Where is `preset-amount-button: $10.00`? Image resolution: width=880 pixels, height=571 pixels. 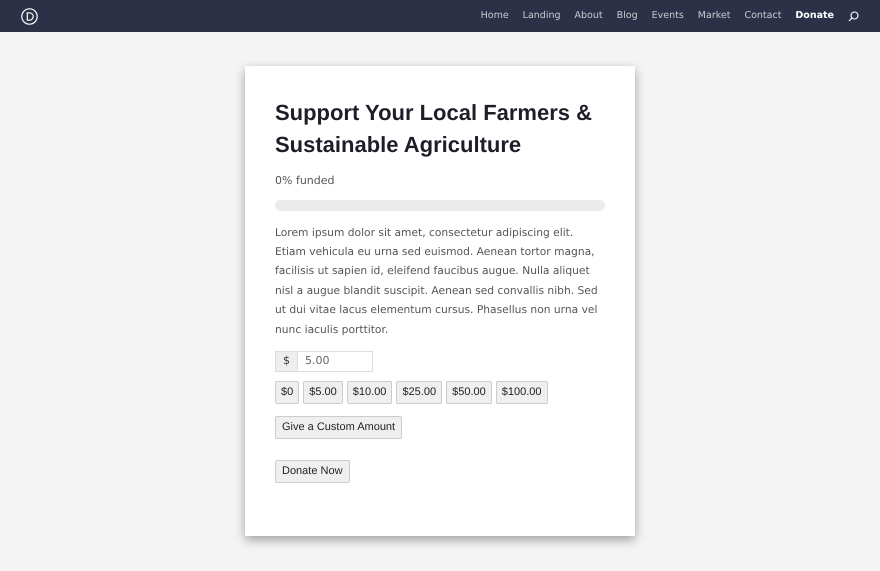
preset-amount-button: $10.00 is located at coordinates (369, 392).